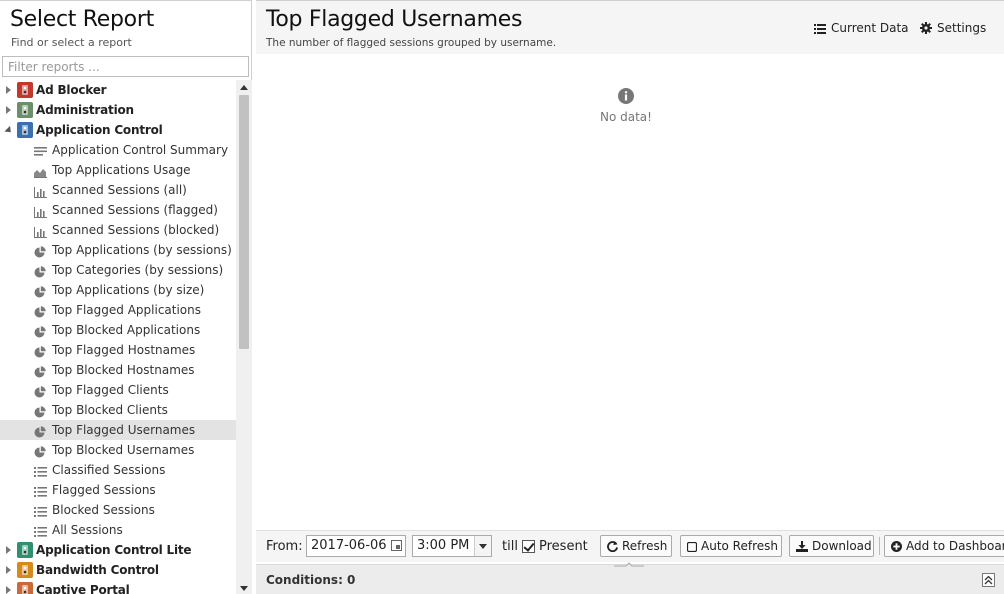 The image size is (1004, 594). I want to click on tree-report-label: Top Flagged Usernames, so click(124, 430).